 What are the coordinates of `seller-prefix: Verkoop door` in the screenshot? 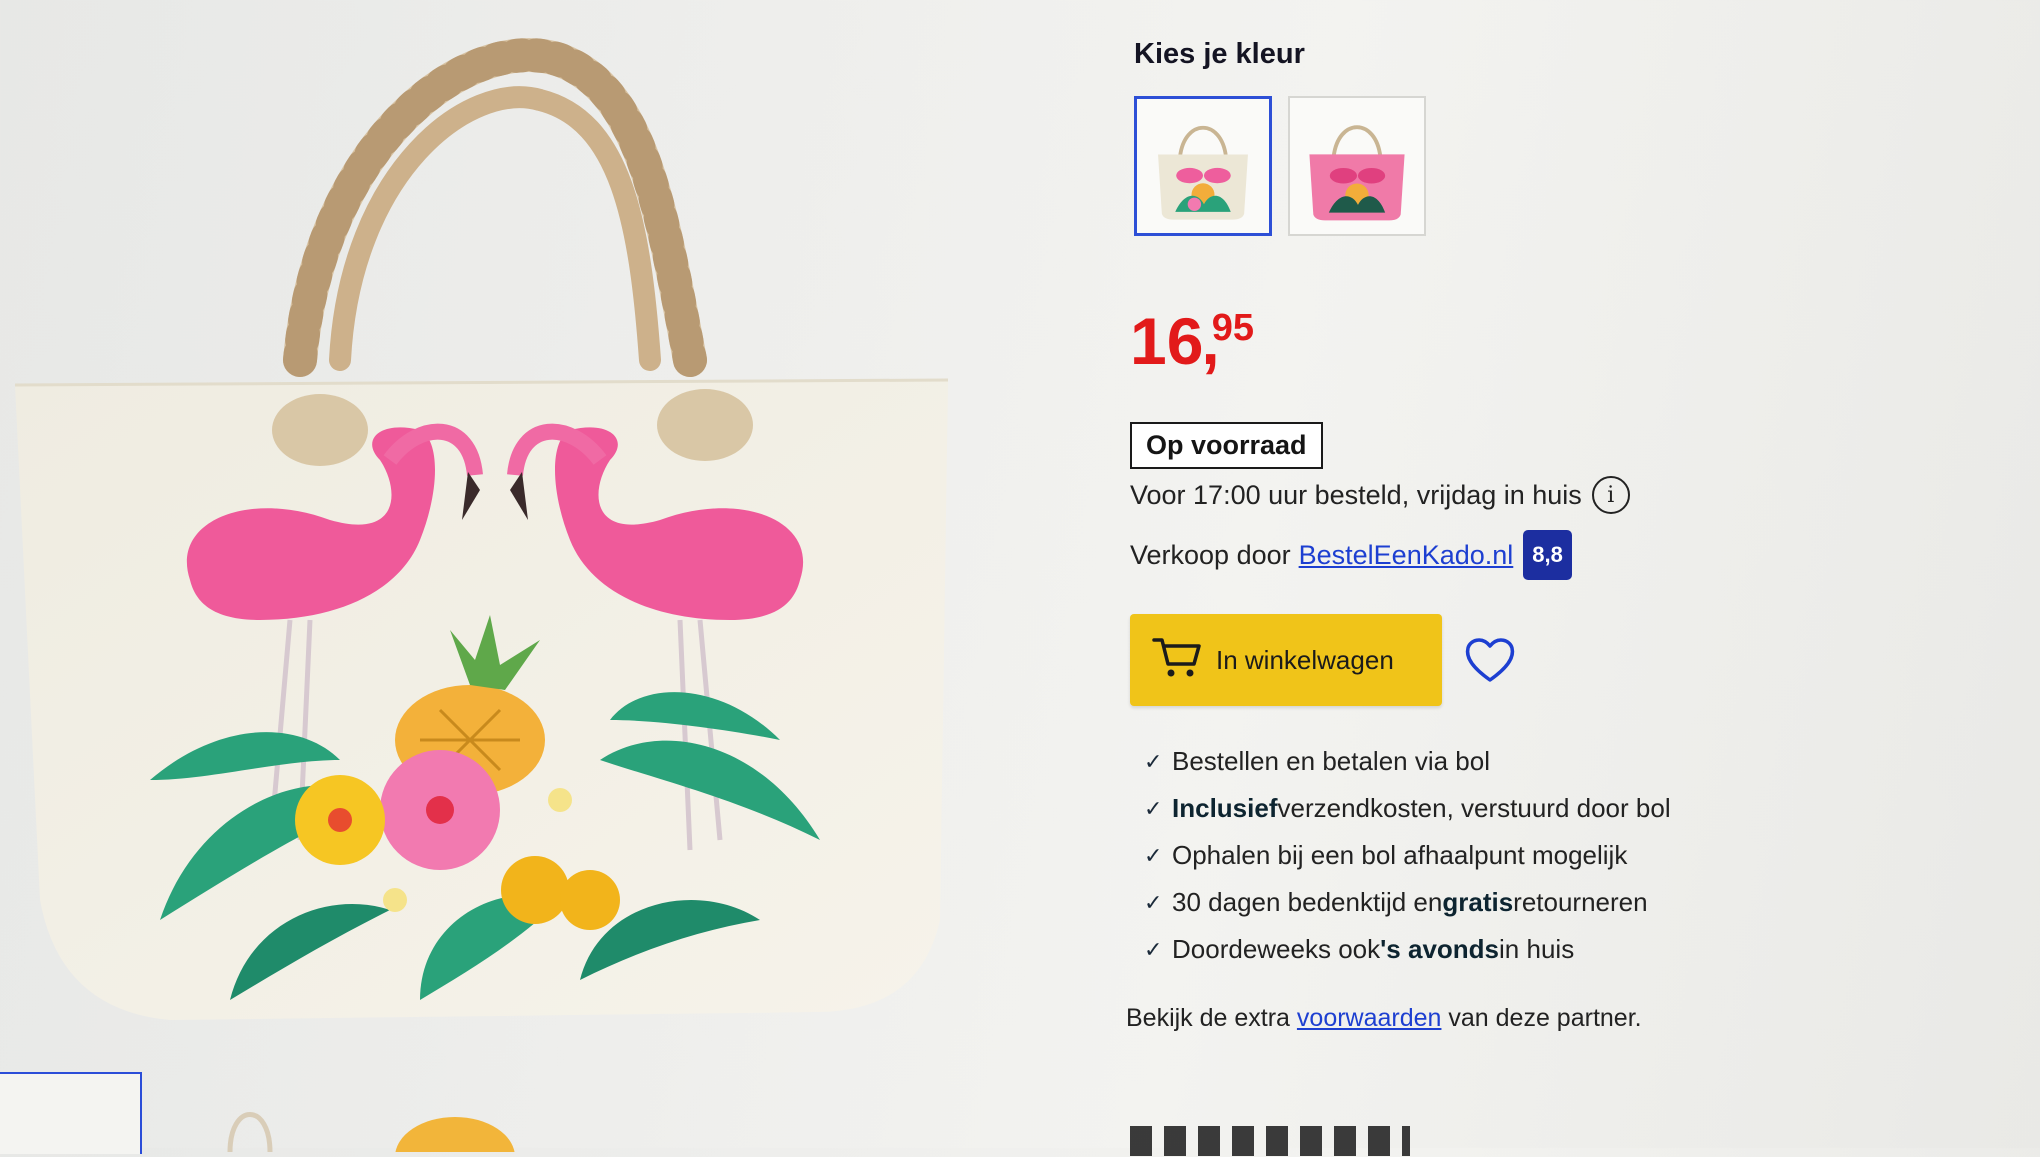 It's located at (1210, 554).